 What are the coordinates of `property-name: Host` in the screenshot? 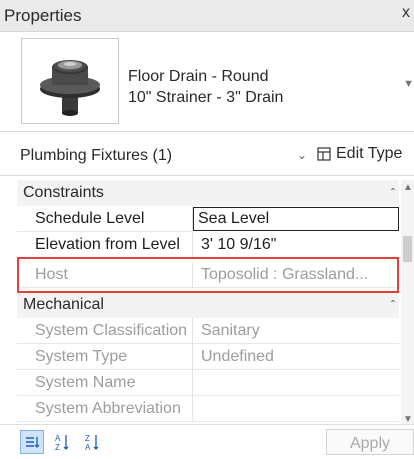 It's located at (105, 275).